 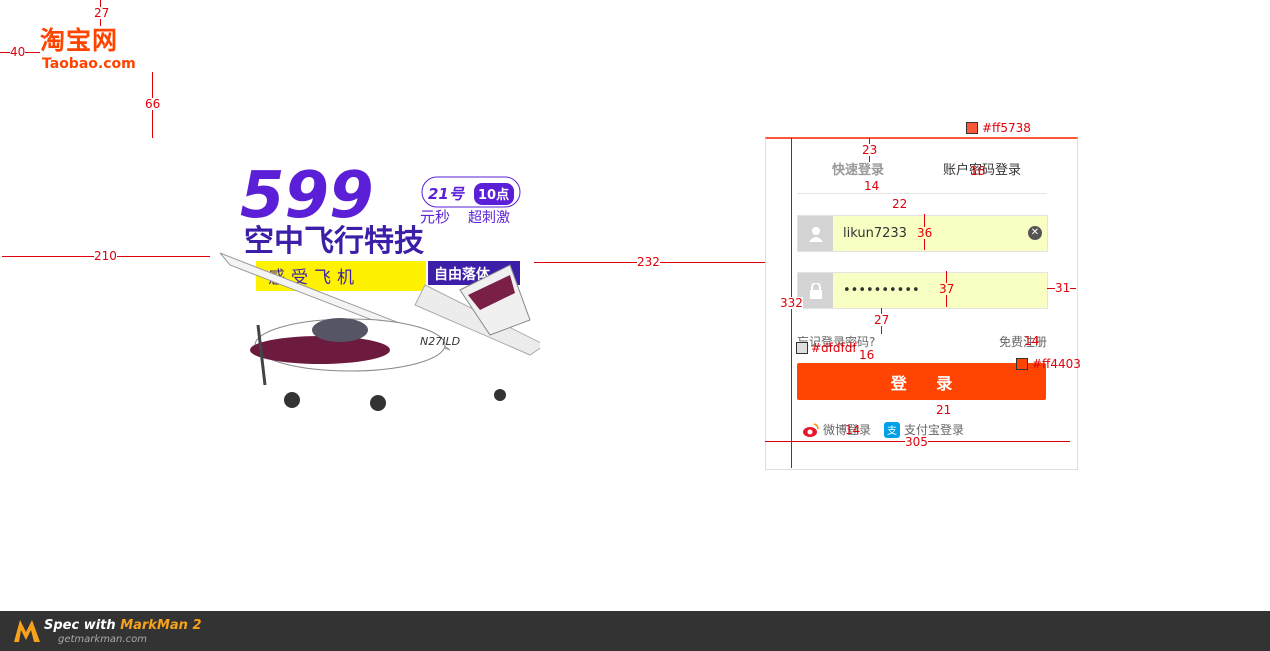 What do you see at coordinates (916, 442) in the screenshot?
I see `measure-label: 305` at bounding box center [916, 442].